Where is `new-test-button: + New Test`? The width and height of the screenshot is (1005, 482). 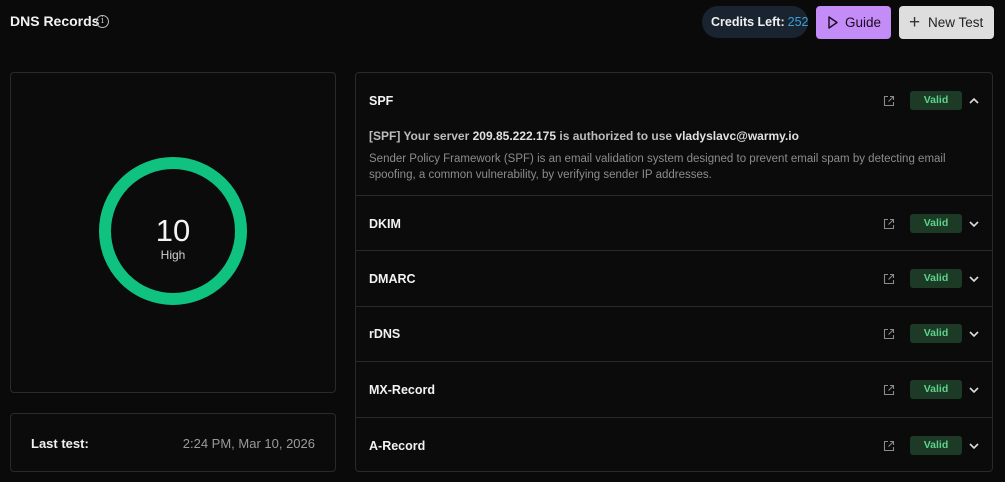
new-test-button: + New Test is located at coordinates (946, 22).